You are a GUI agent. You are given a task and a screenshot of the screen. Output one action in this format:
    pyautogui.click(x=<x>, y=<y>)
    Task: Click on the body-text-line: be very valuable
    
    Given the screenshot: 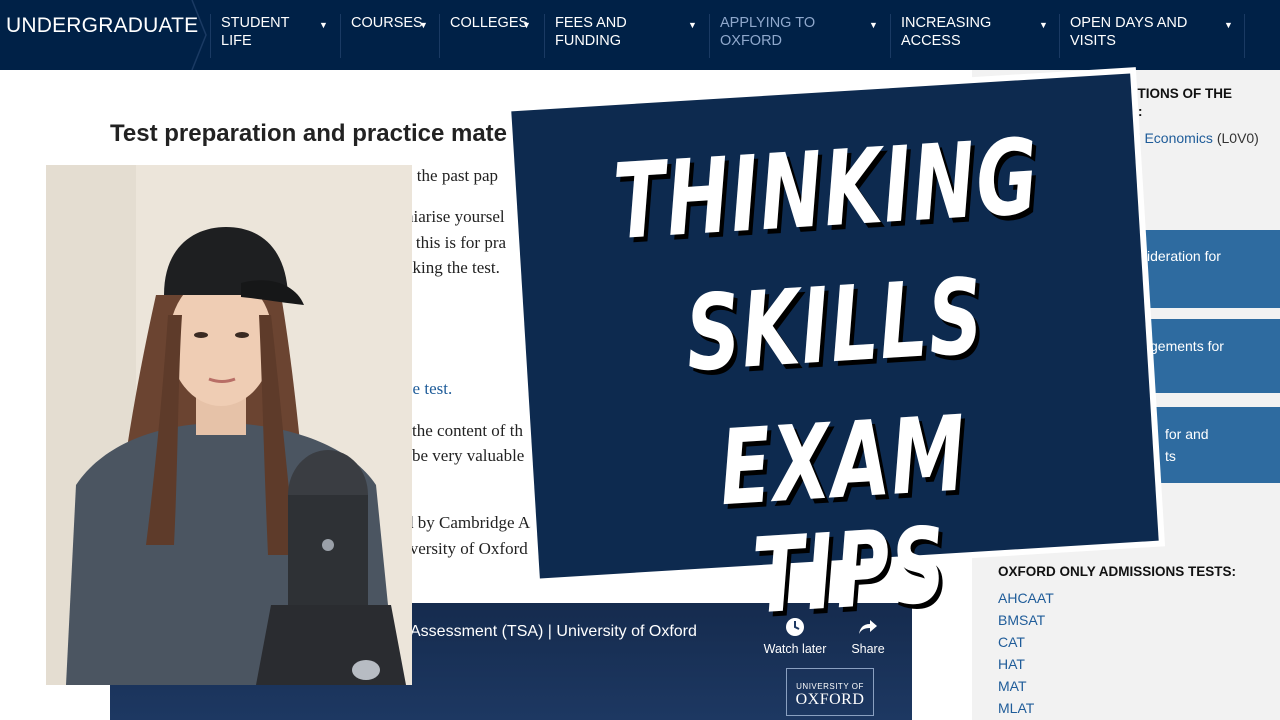 What is the action you would take?
    pyautogui.click(x=468, y=455)
    